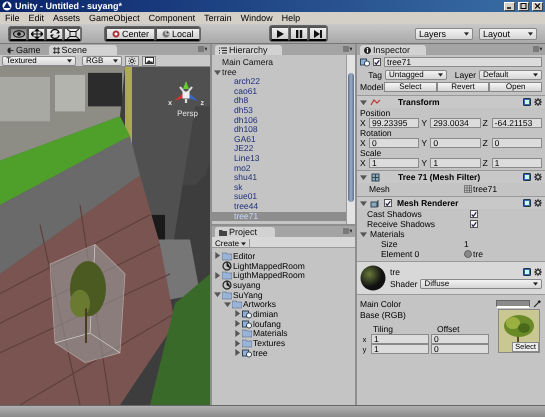 This screenshot has height=417, width=545. What do you see at coordinates (283, 333) in the screenshot?
I see `project-item: Materials` at bounding box center [283, 333].